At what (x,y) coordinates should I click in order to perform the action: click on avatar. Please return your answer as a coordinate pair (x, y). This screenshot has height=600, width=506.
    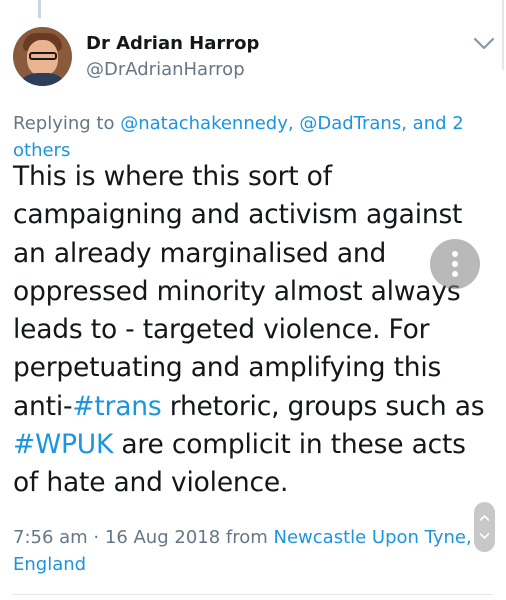
    Looking at the image, I should click on (42, 56).